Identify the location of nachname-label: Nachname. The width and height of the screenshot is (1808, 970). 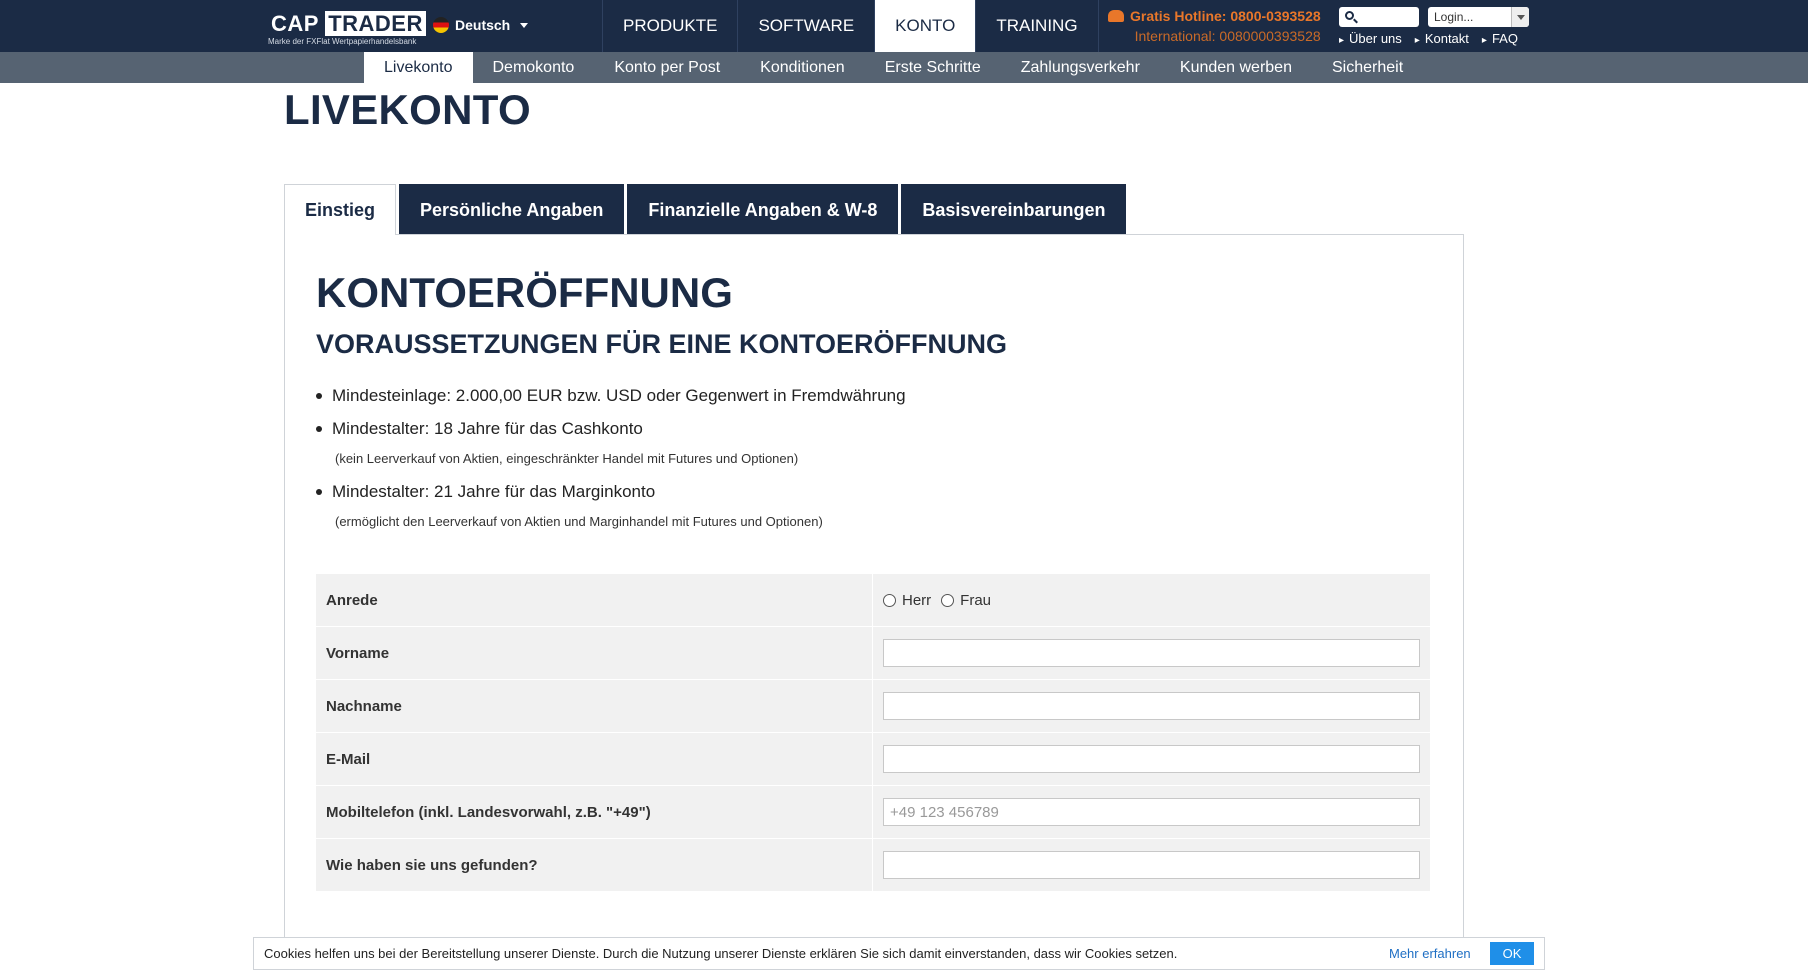
(594, 706).